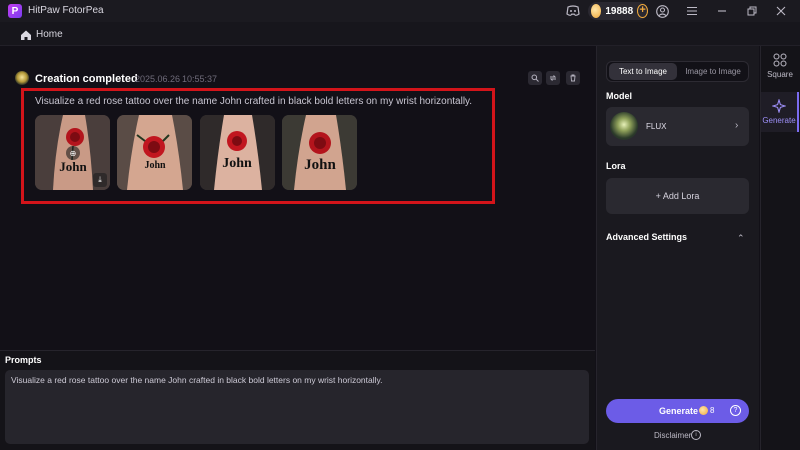 The height and width of the screenshot is (450, 800). I want to click on tattoo-text-2: John, so click(155, 165).